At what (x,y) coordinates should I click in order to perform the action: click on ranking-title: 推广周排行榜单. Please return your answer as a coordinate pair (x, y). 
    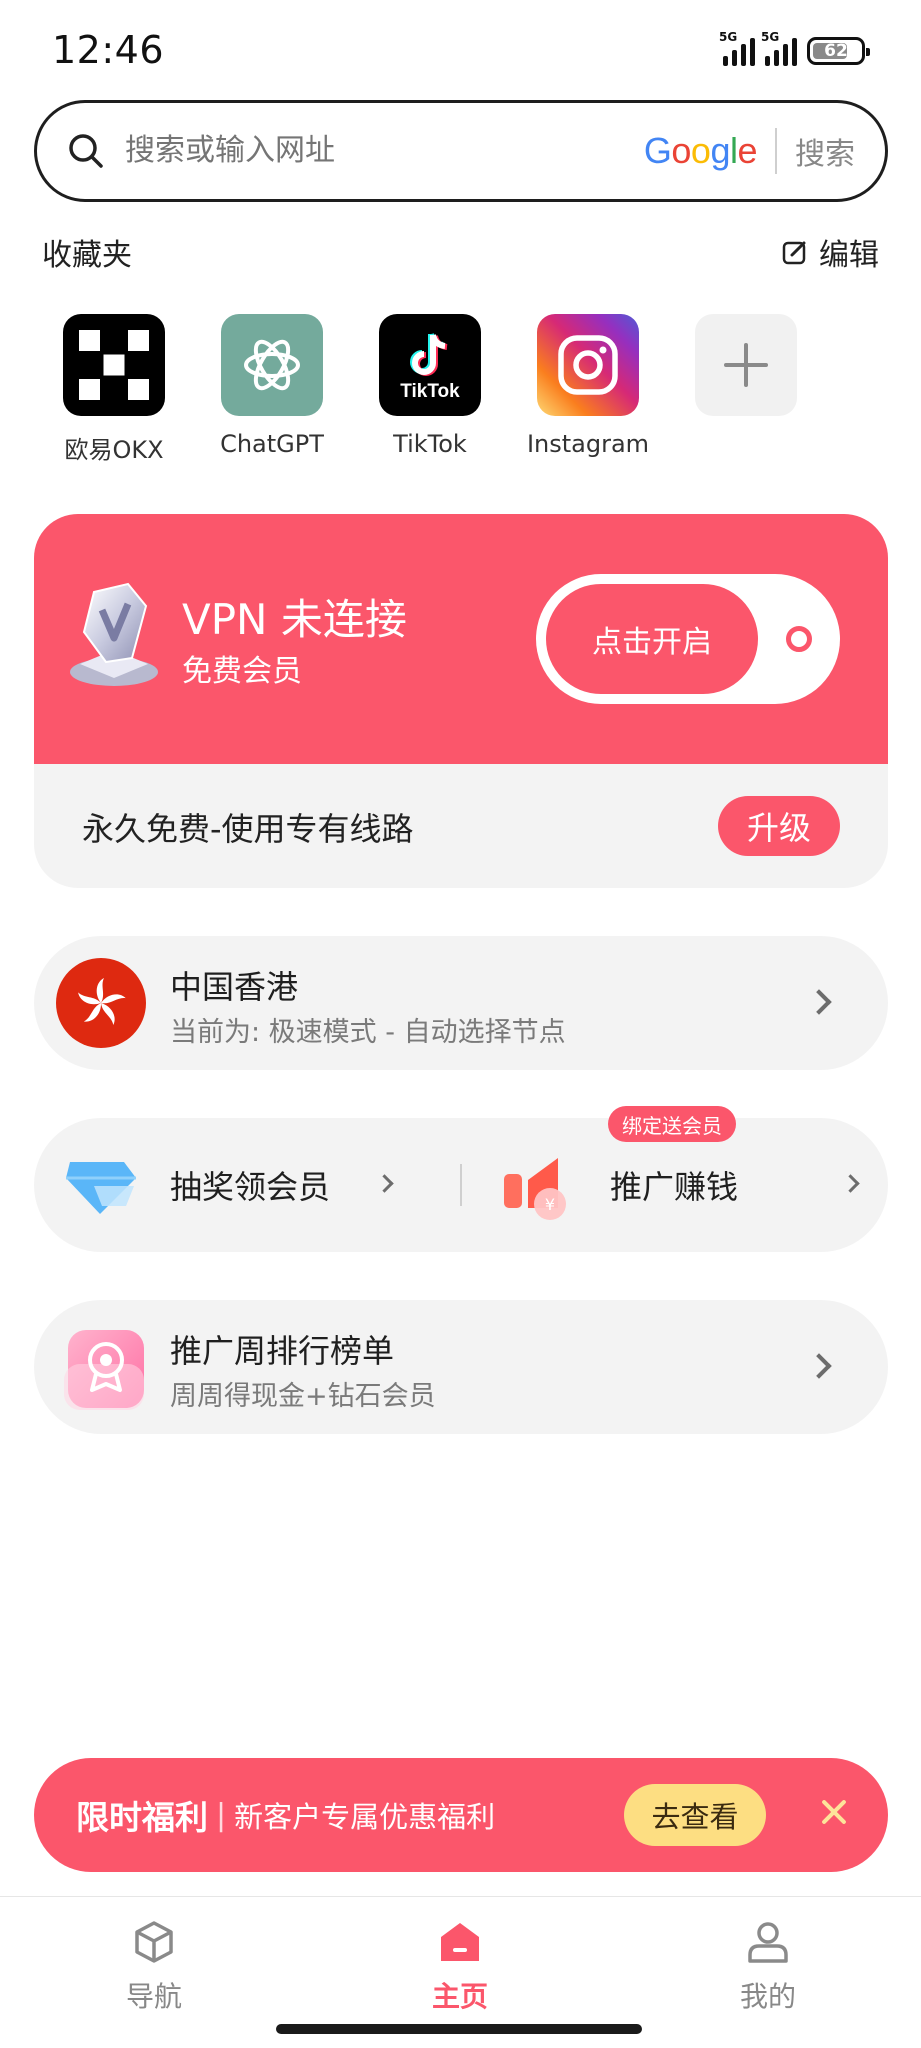
    Looking at the image, I should click on (282, 1351).